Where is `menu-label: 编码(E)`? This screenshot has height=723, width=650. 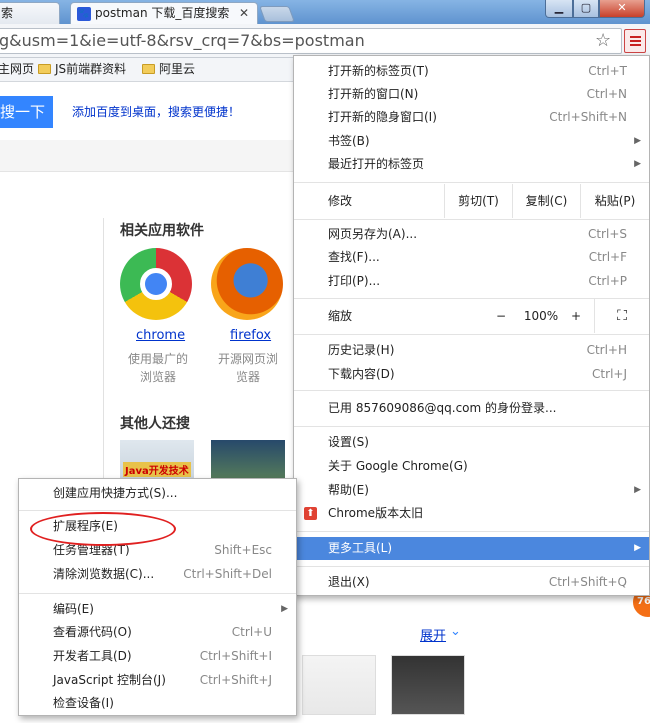 menu-label: 编码(E) is located at coordinates (73, 609).